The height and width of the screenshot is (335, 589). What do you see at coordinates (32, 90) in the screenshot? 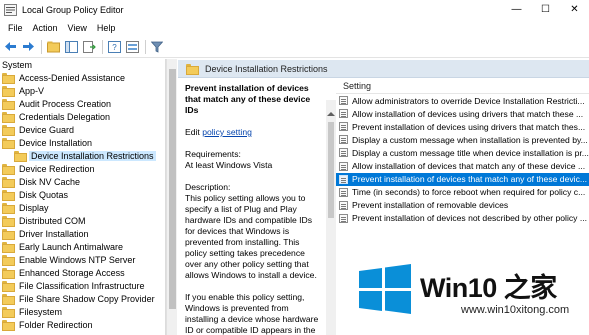
I see `tree-item-label: App-V` at bounding box center [32, 90].